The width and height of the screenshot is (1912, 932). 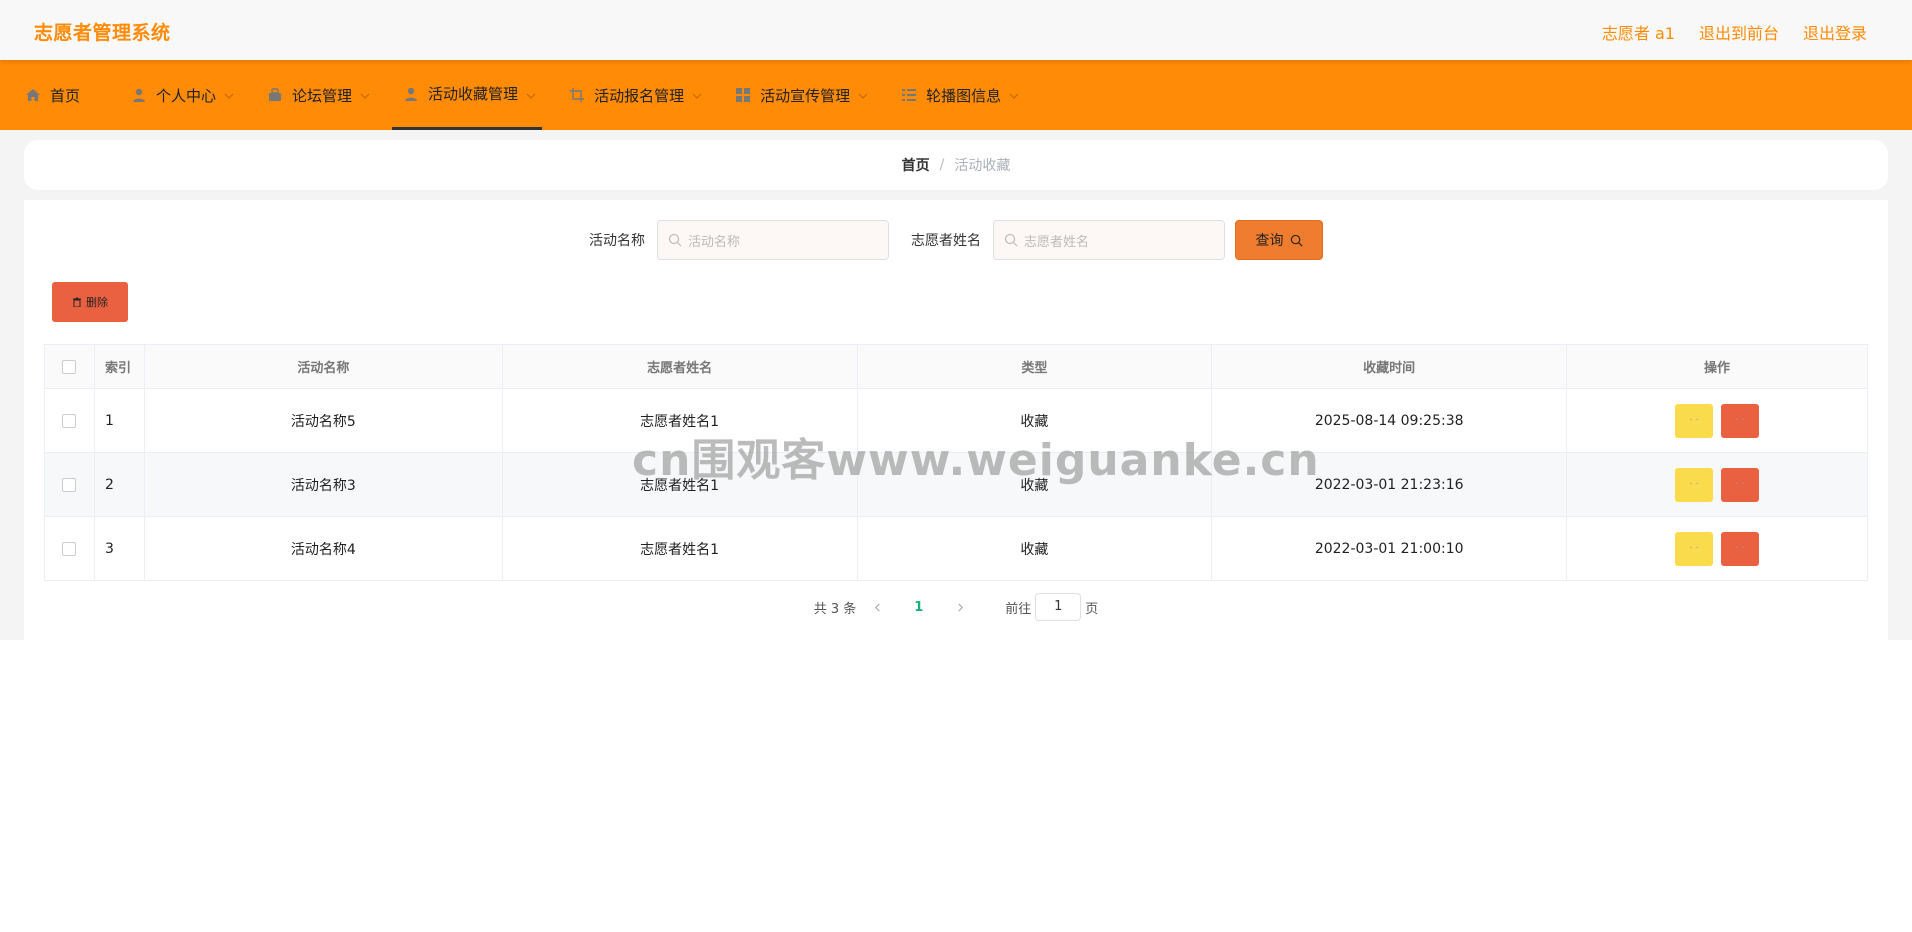 What do you see at coordinates (916, 165) in the screenshot?
I see `breadcrumb-home: 首页` at bounding box center [916, 165].